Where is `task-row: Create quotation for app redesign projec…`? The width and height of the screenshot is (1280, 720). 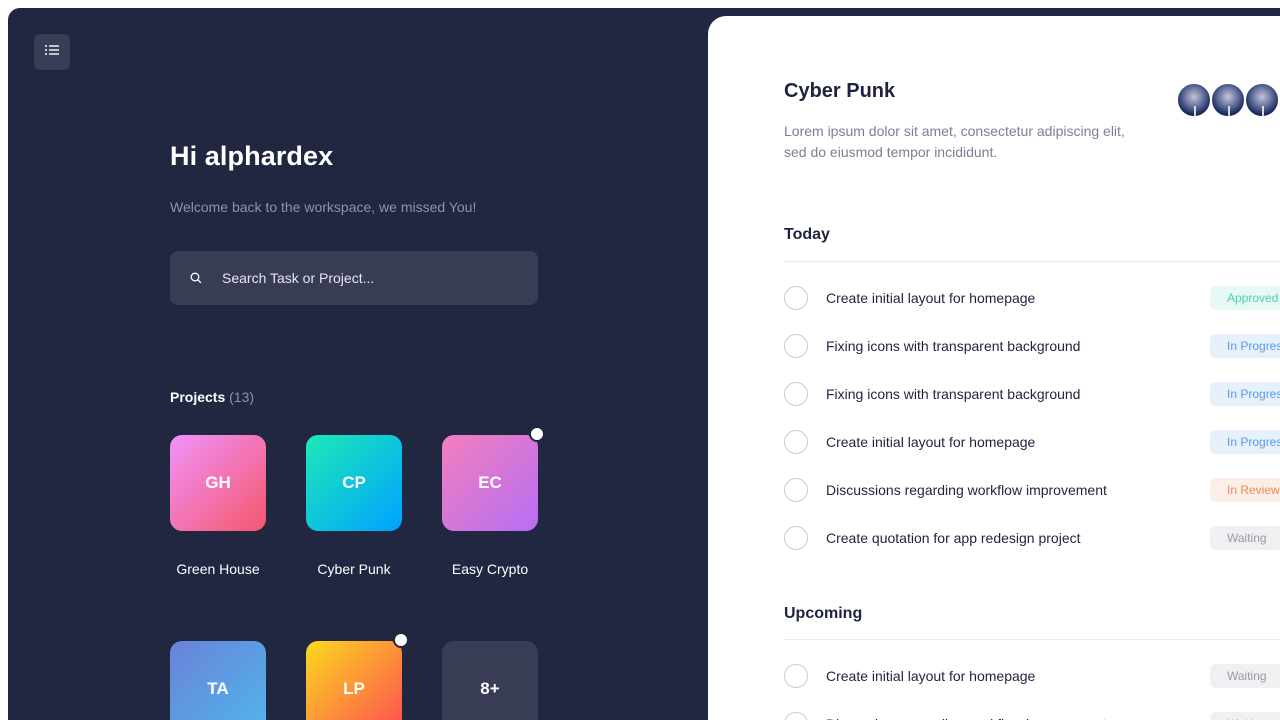
task-row: Create quotation for app redesign projec… is located at coordinates (1032, 538).